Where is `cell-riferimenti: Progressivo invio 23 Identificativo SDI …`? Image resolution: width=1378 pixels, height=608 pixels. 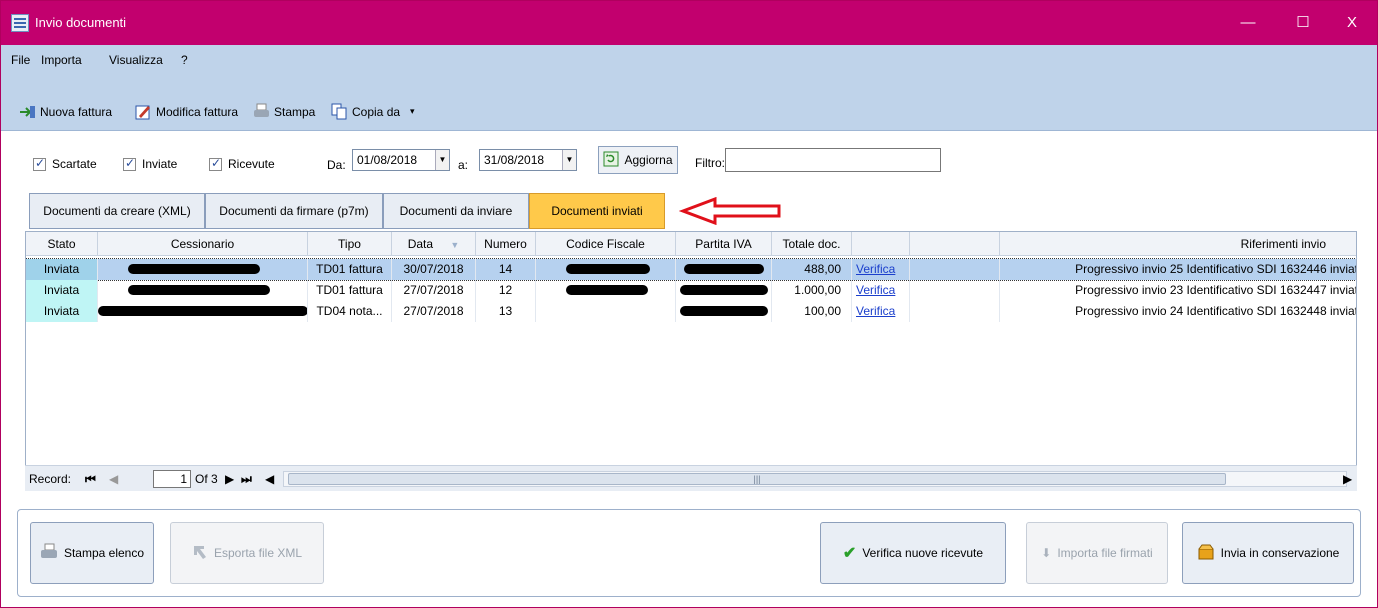
cell-riferimenti: Progressivo invio 23 Identificativo SDI … is located at coordinates (1216, 290).